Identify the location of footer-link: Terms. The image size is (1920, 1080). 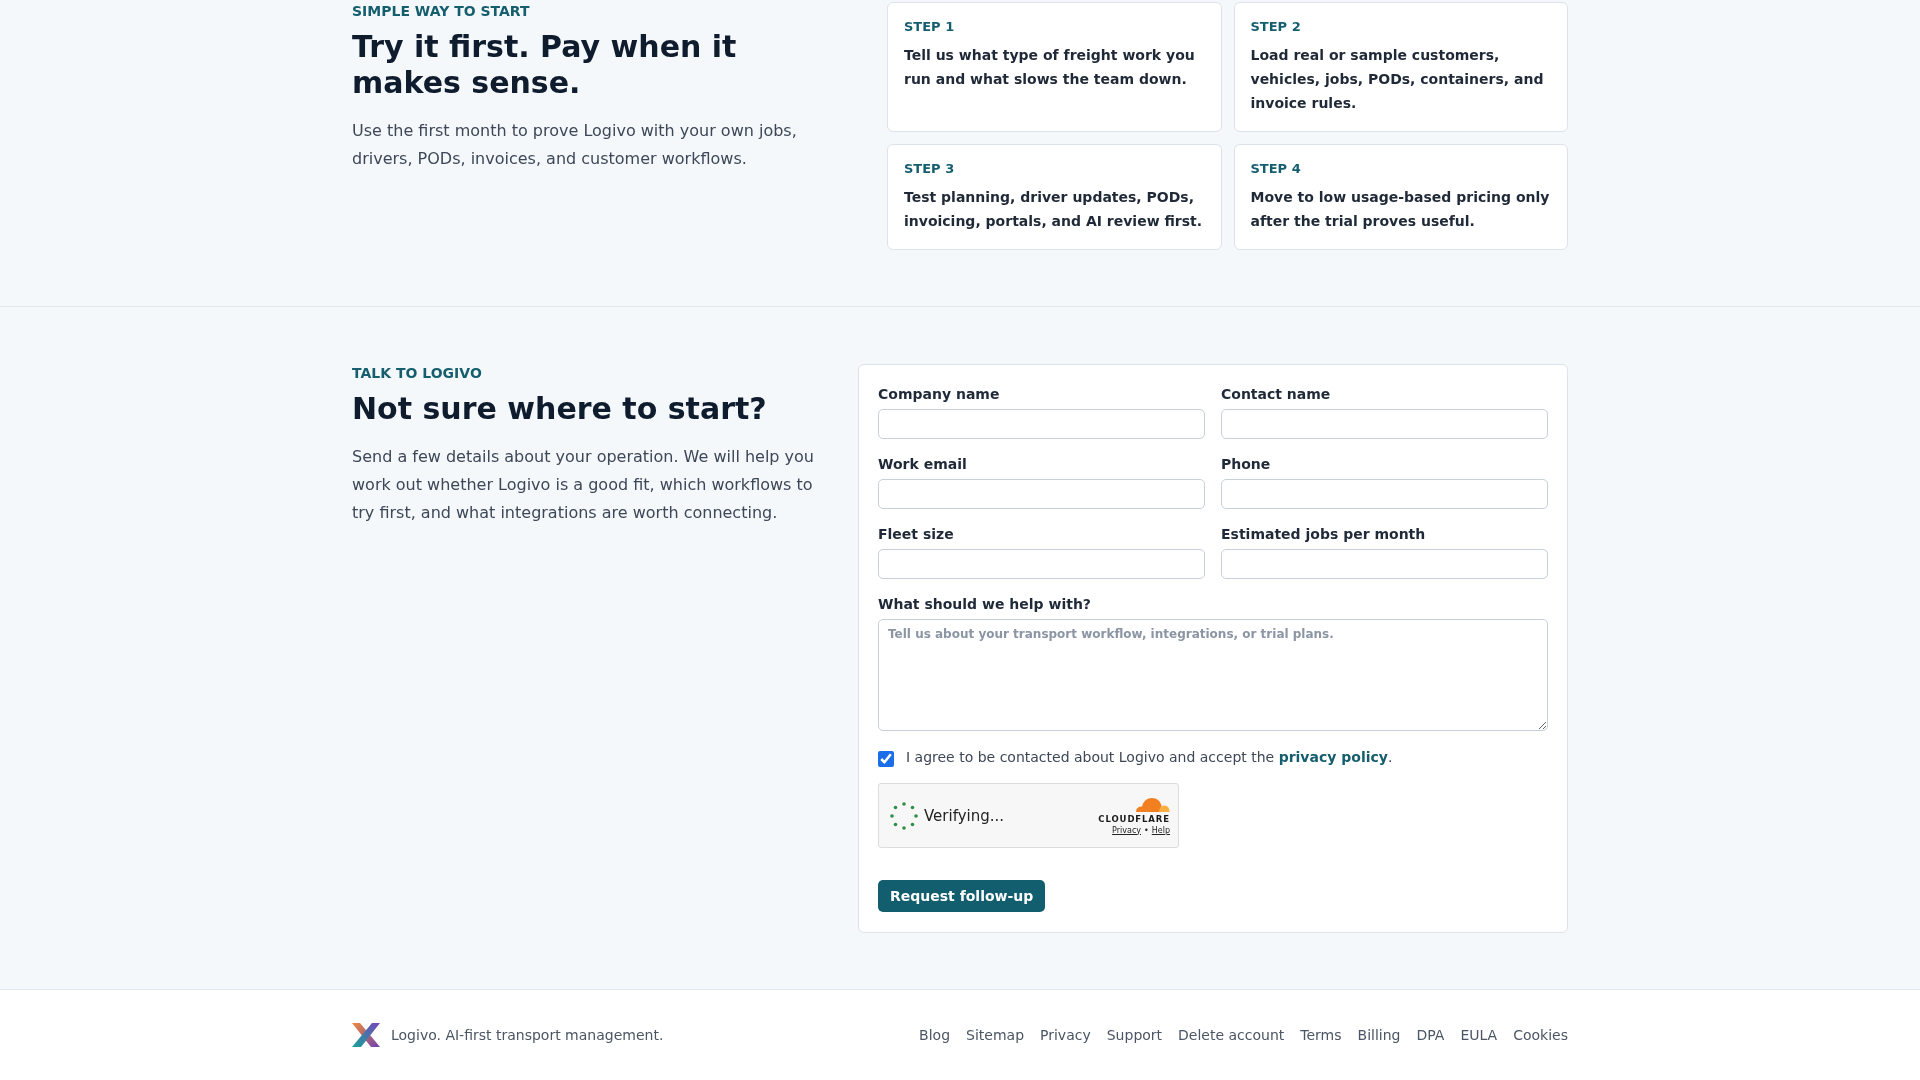
(1321, 1035).